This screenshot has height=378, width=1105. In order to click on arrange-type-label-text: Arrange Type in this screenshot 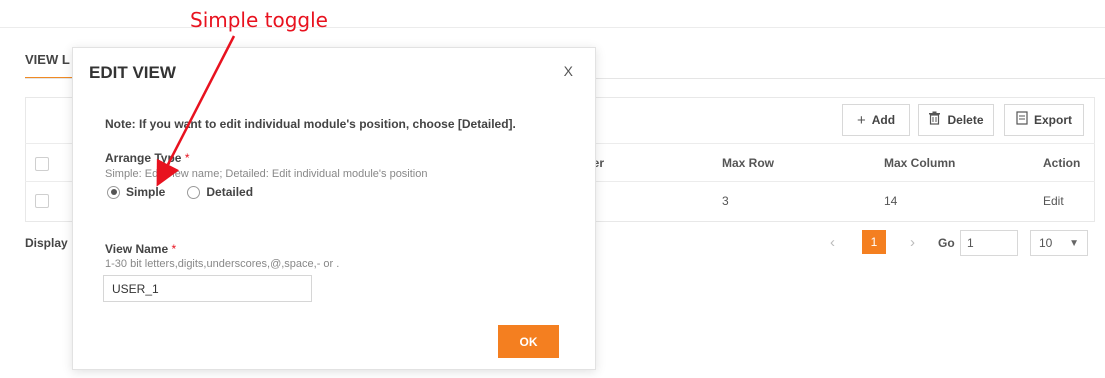, I will do `click(143, 158)`.